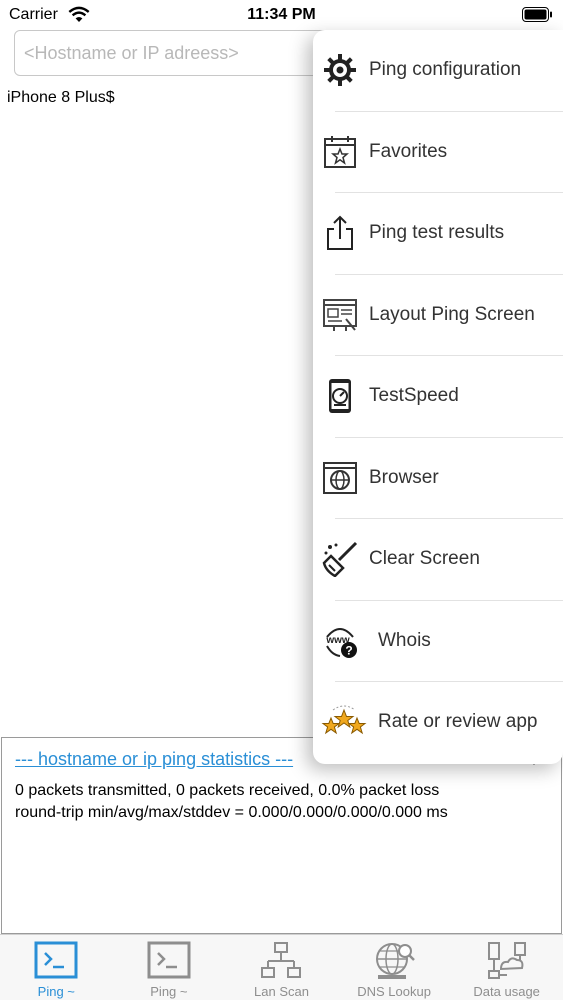 Image resolution: width=563 pixels, height=1000 pixels. I want to click on network-icon, so click(281, 960).